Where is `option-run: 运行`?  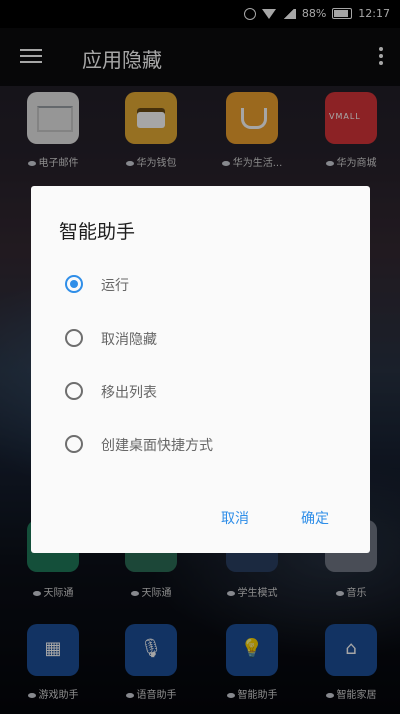
option-run: 运行 is located at coordinates (201, 286).